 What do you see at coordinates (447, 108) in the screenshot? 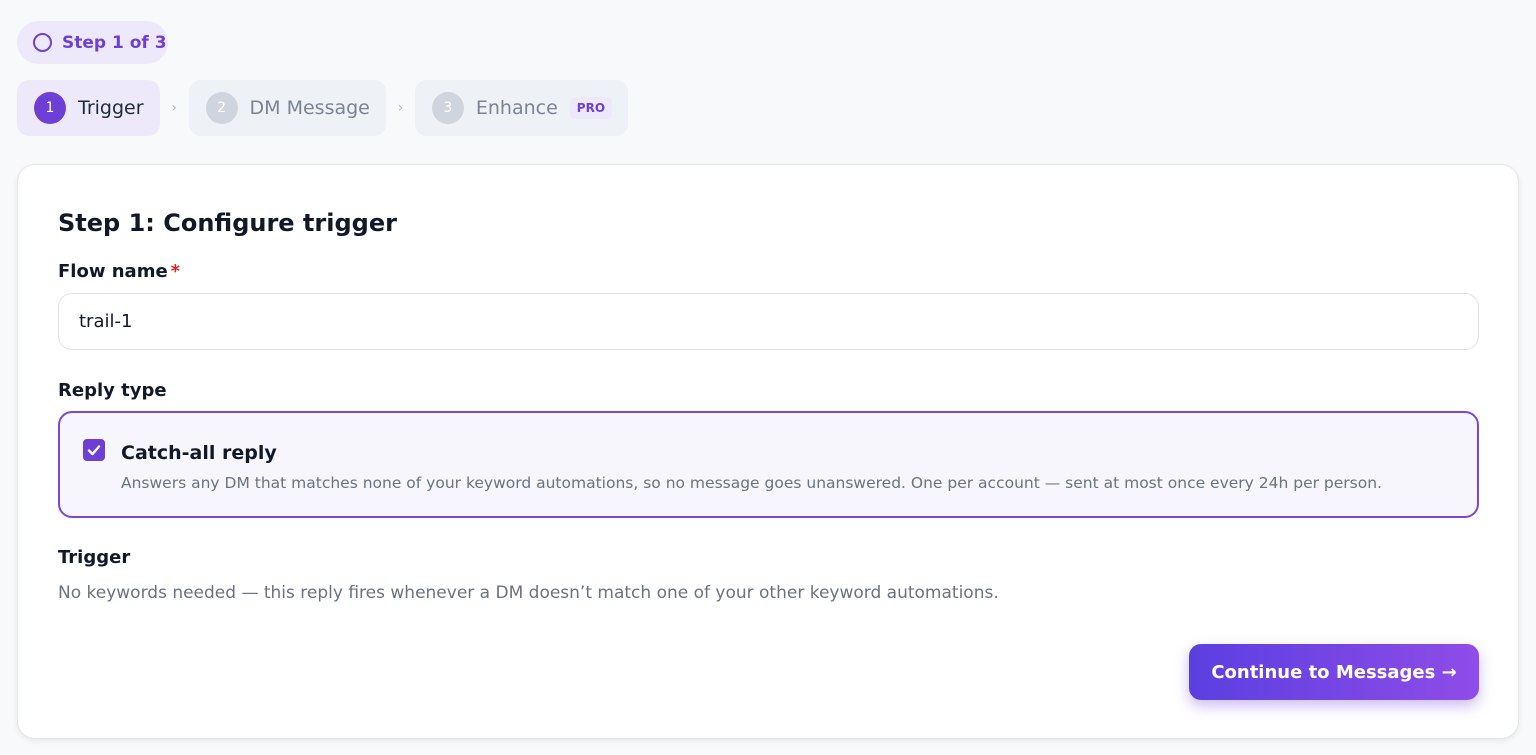
I see `step-number: 3` at bounding box center [447, 108].